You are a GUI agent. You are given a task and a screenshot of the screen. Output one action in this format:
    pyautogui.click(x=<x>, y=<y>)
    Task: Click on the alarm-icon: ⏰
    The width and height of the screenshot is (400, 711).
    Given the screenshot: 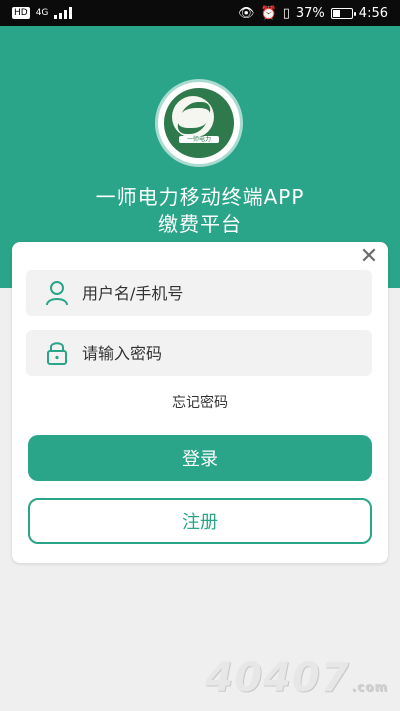 What is the action you would take?
    pyautogui.click(x=268, y=13)
    